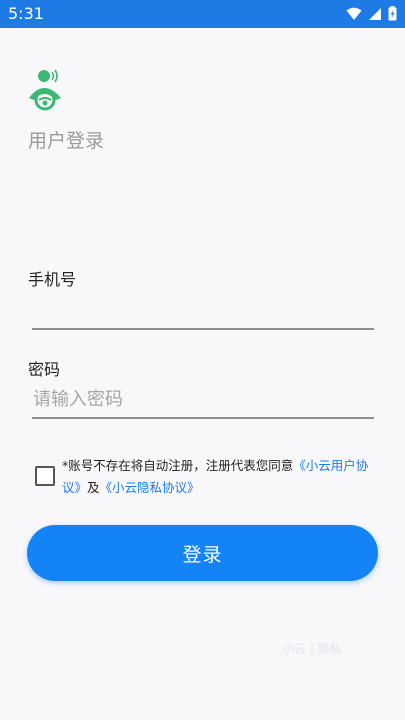 The width and height of the screenshot is (405, 720). Describe the element at coordinates (44, 369) in the screenshot. I see `password-label: 密码` at that location.